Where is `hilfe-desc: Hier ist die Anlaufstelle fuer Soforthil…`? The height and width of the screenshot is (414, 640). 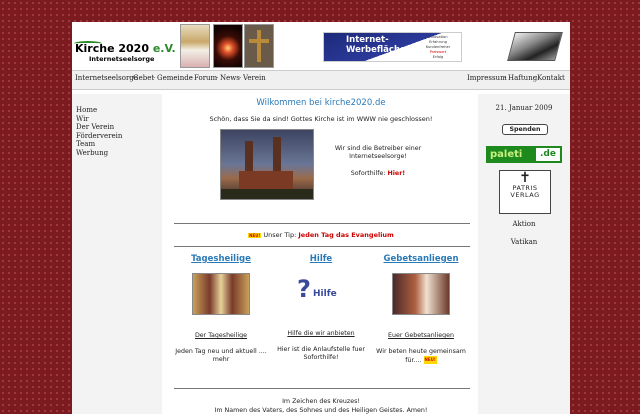
hilfe-desc: Hier ist die Anlaufstelle fuer Soforthil… is located at coordinates (321, 353).